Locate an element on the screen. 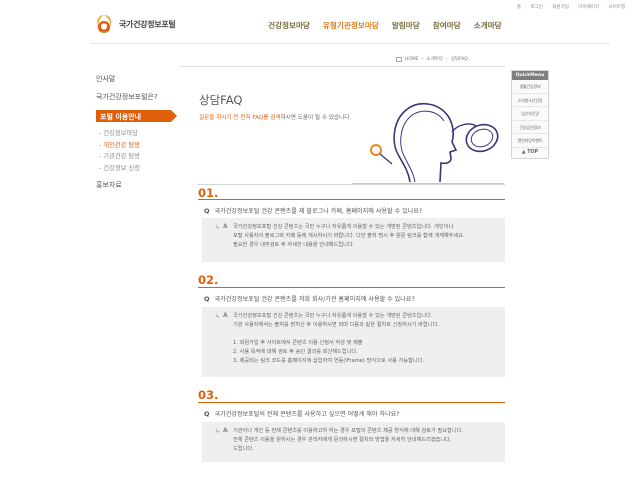 This screenshot has width=640, height=480. title-divider is located at coordinates (351, 184).